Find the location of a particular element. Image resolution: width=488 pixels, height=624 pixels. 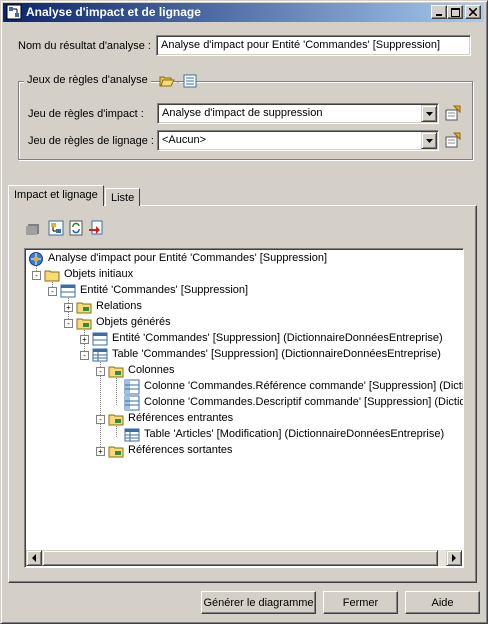

impact-ruleset-label: Jeu de règles d'impact : is located at coordinates (86, 114).